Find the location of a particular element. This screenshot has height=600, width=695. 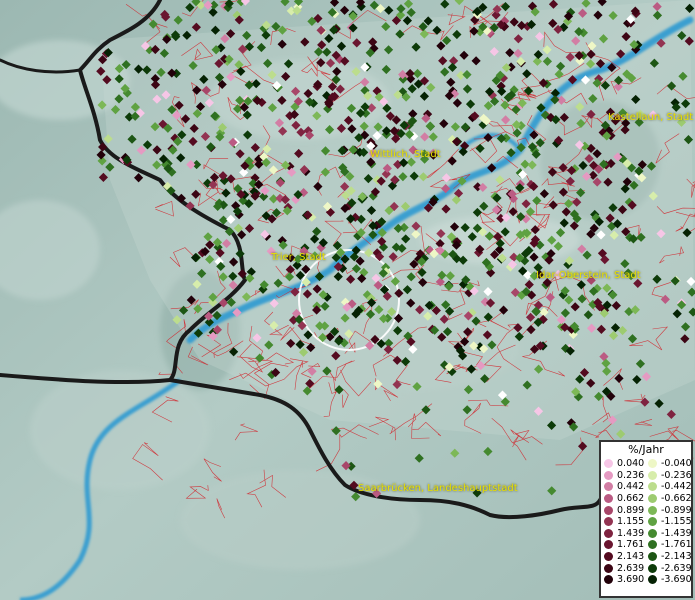

legend-value: -3.690 is located at coordinates (676, 580).